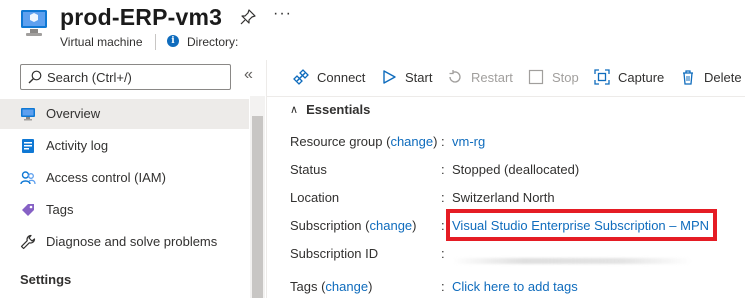 The image size is (745, 298). What do you see at coordinates (326, 225) in the screenshot?
I see `subscription-label: Subscription` at bounding box center [326, 225].